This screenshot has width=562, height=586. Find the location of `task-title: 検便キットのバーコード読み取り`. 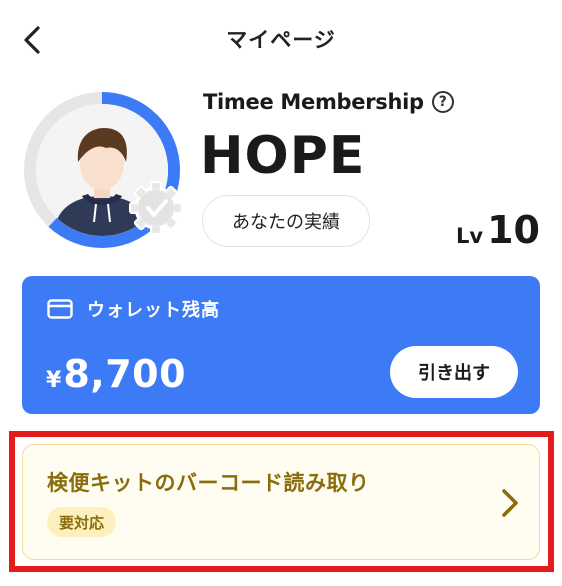

task-title: 検便キットのバーコード読み取り is located at coordinates (208, 483).